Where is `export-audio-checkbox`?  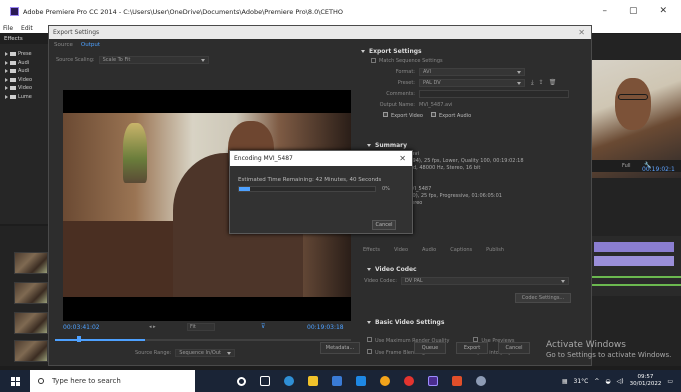
export-audio-checkbox is located at coordinates (433, 114).